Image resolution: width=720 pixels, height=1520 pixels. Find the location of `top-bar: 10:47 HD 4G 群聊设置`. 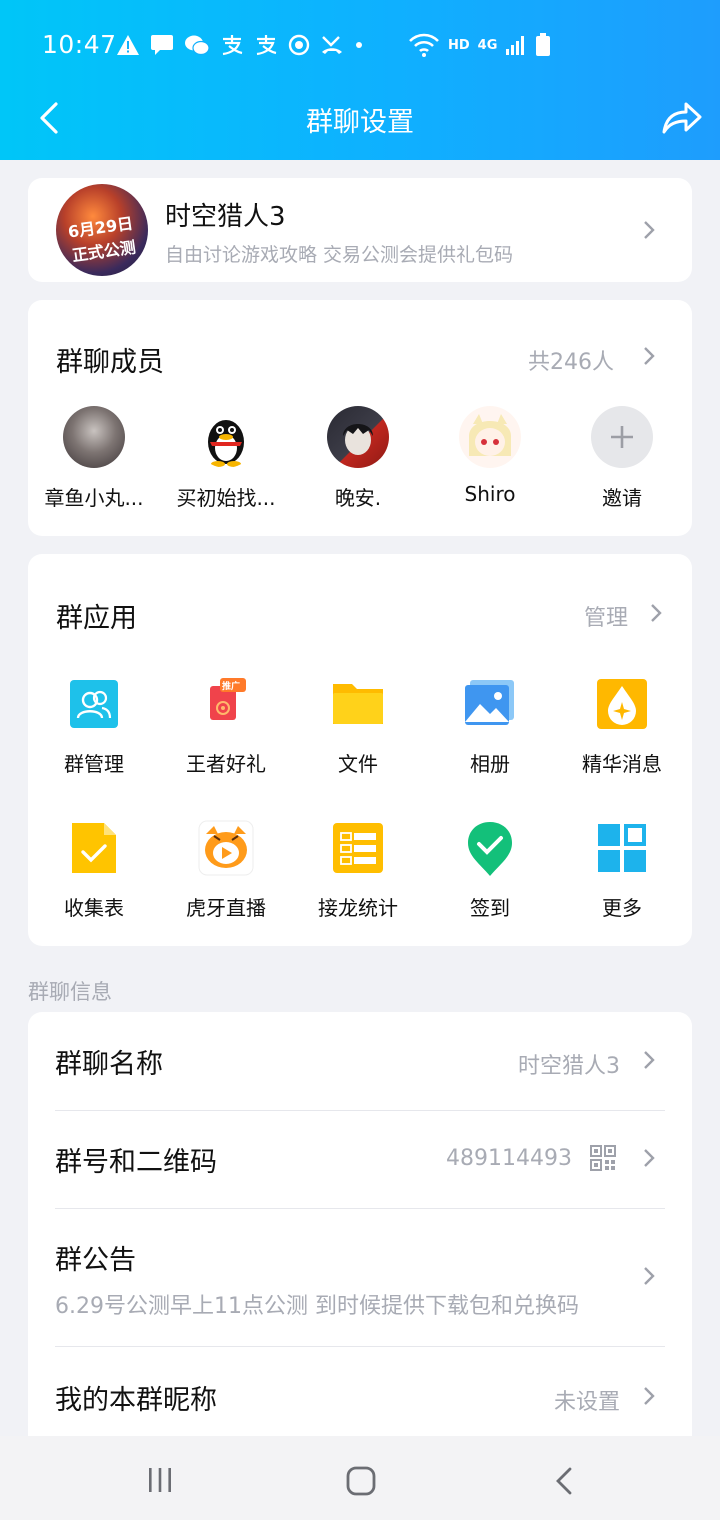

top-bar: 10:47 HD 4G 群聊设置 is located at coordinates (360, 80).